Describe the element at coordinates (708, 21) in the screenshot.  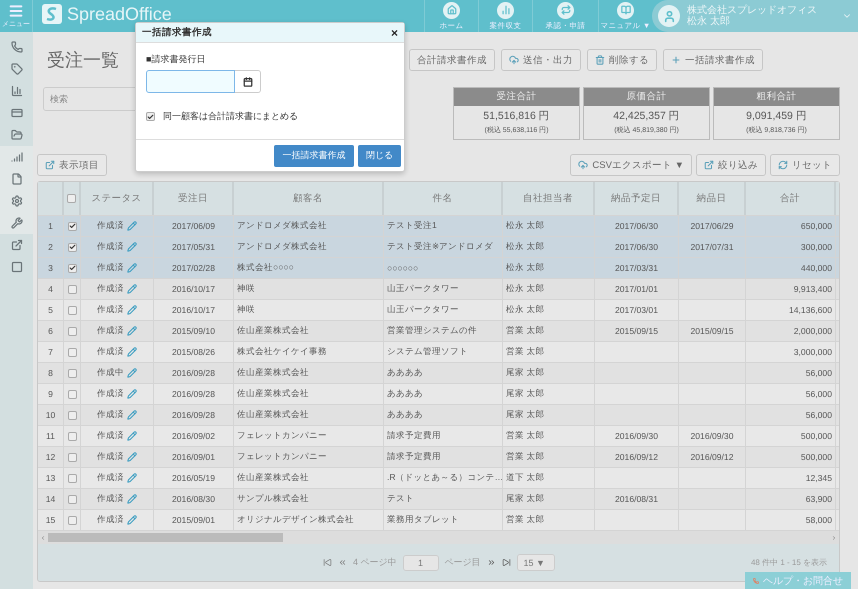
I see `user-name: 松永 太郎` at that location.